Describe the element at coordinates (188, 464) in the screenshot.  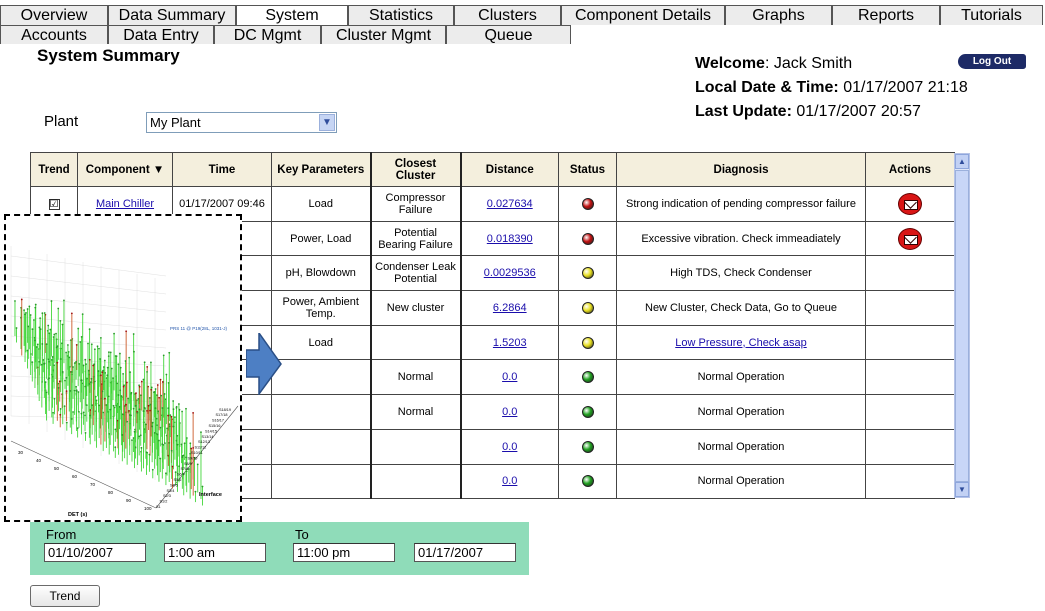
I see `plot-z-tick: S8/9` at that location.